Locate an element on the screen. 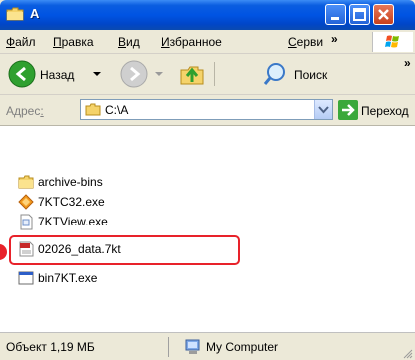  menu-view: Вид is located at coordinates (129, 42).